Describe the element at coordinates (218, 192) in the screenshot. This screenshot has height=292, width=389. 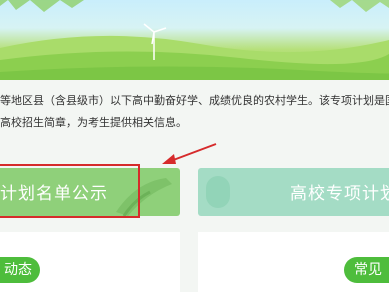
I see `card-decoration` at that location.